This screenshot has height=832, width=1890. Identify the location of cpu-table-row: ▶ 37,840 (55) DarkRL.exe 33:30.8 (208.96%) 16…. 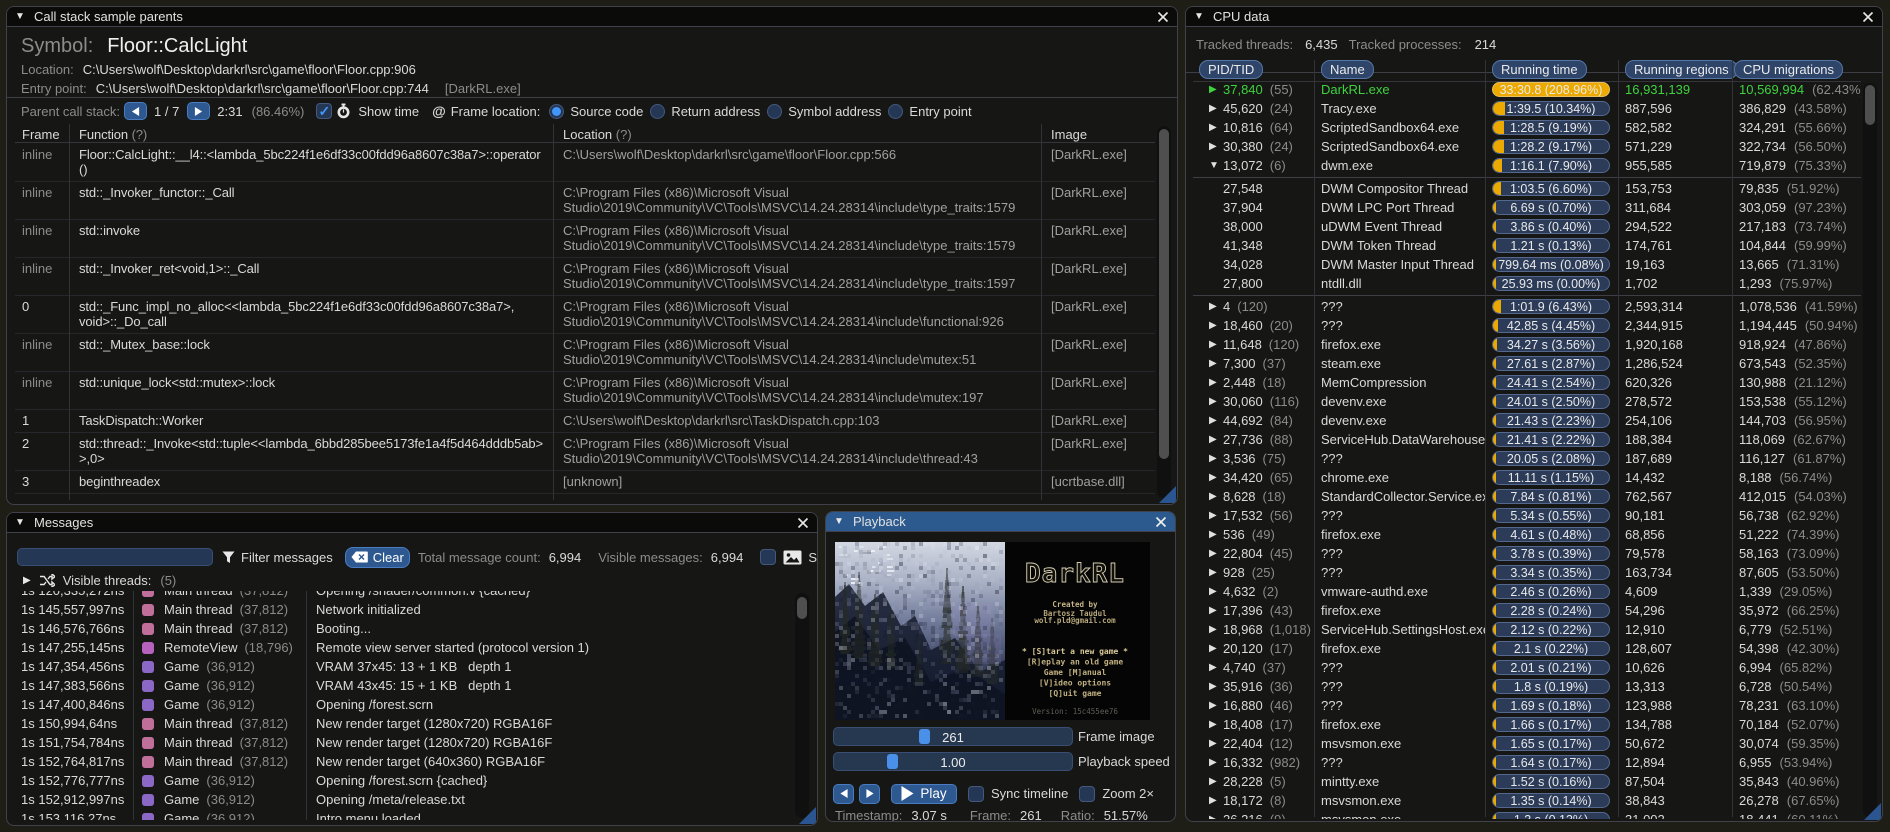
(1527, 89).